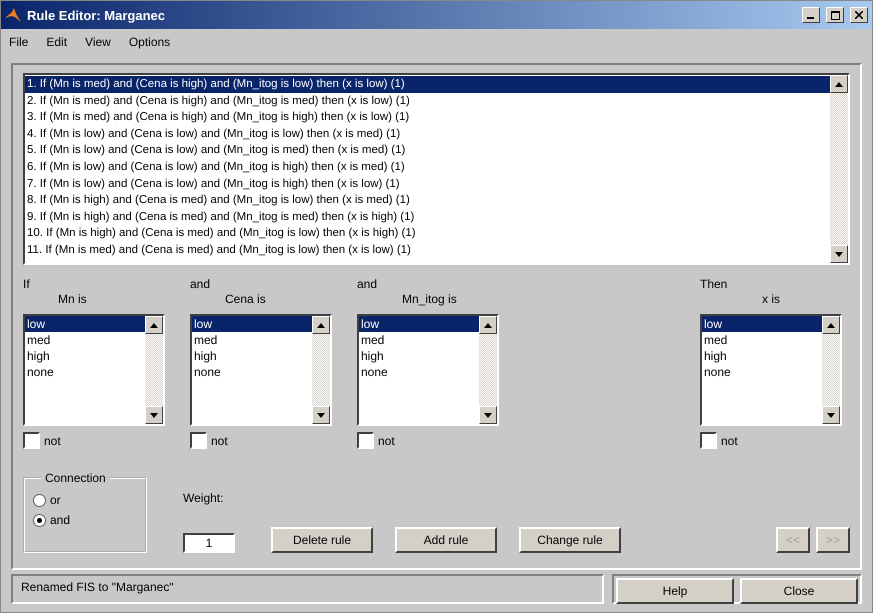 This screenshot has height=613, width=873. I want to click on rule-item: 9. If (Mn is high) and (Cena is med) and (Mn_itog is med) then (x is high) (1), so click(427, 217).